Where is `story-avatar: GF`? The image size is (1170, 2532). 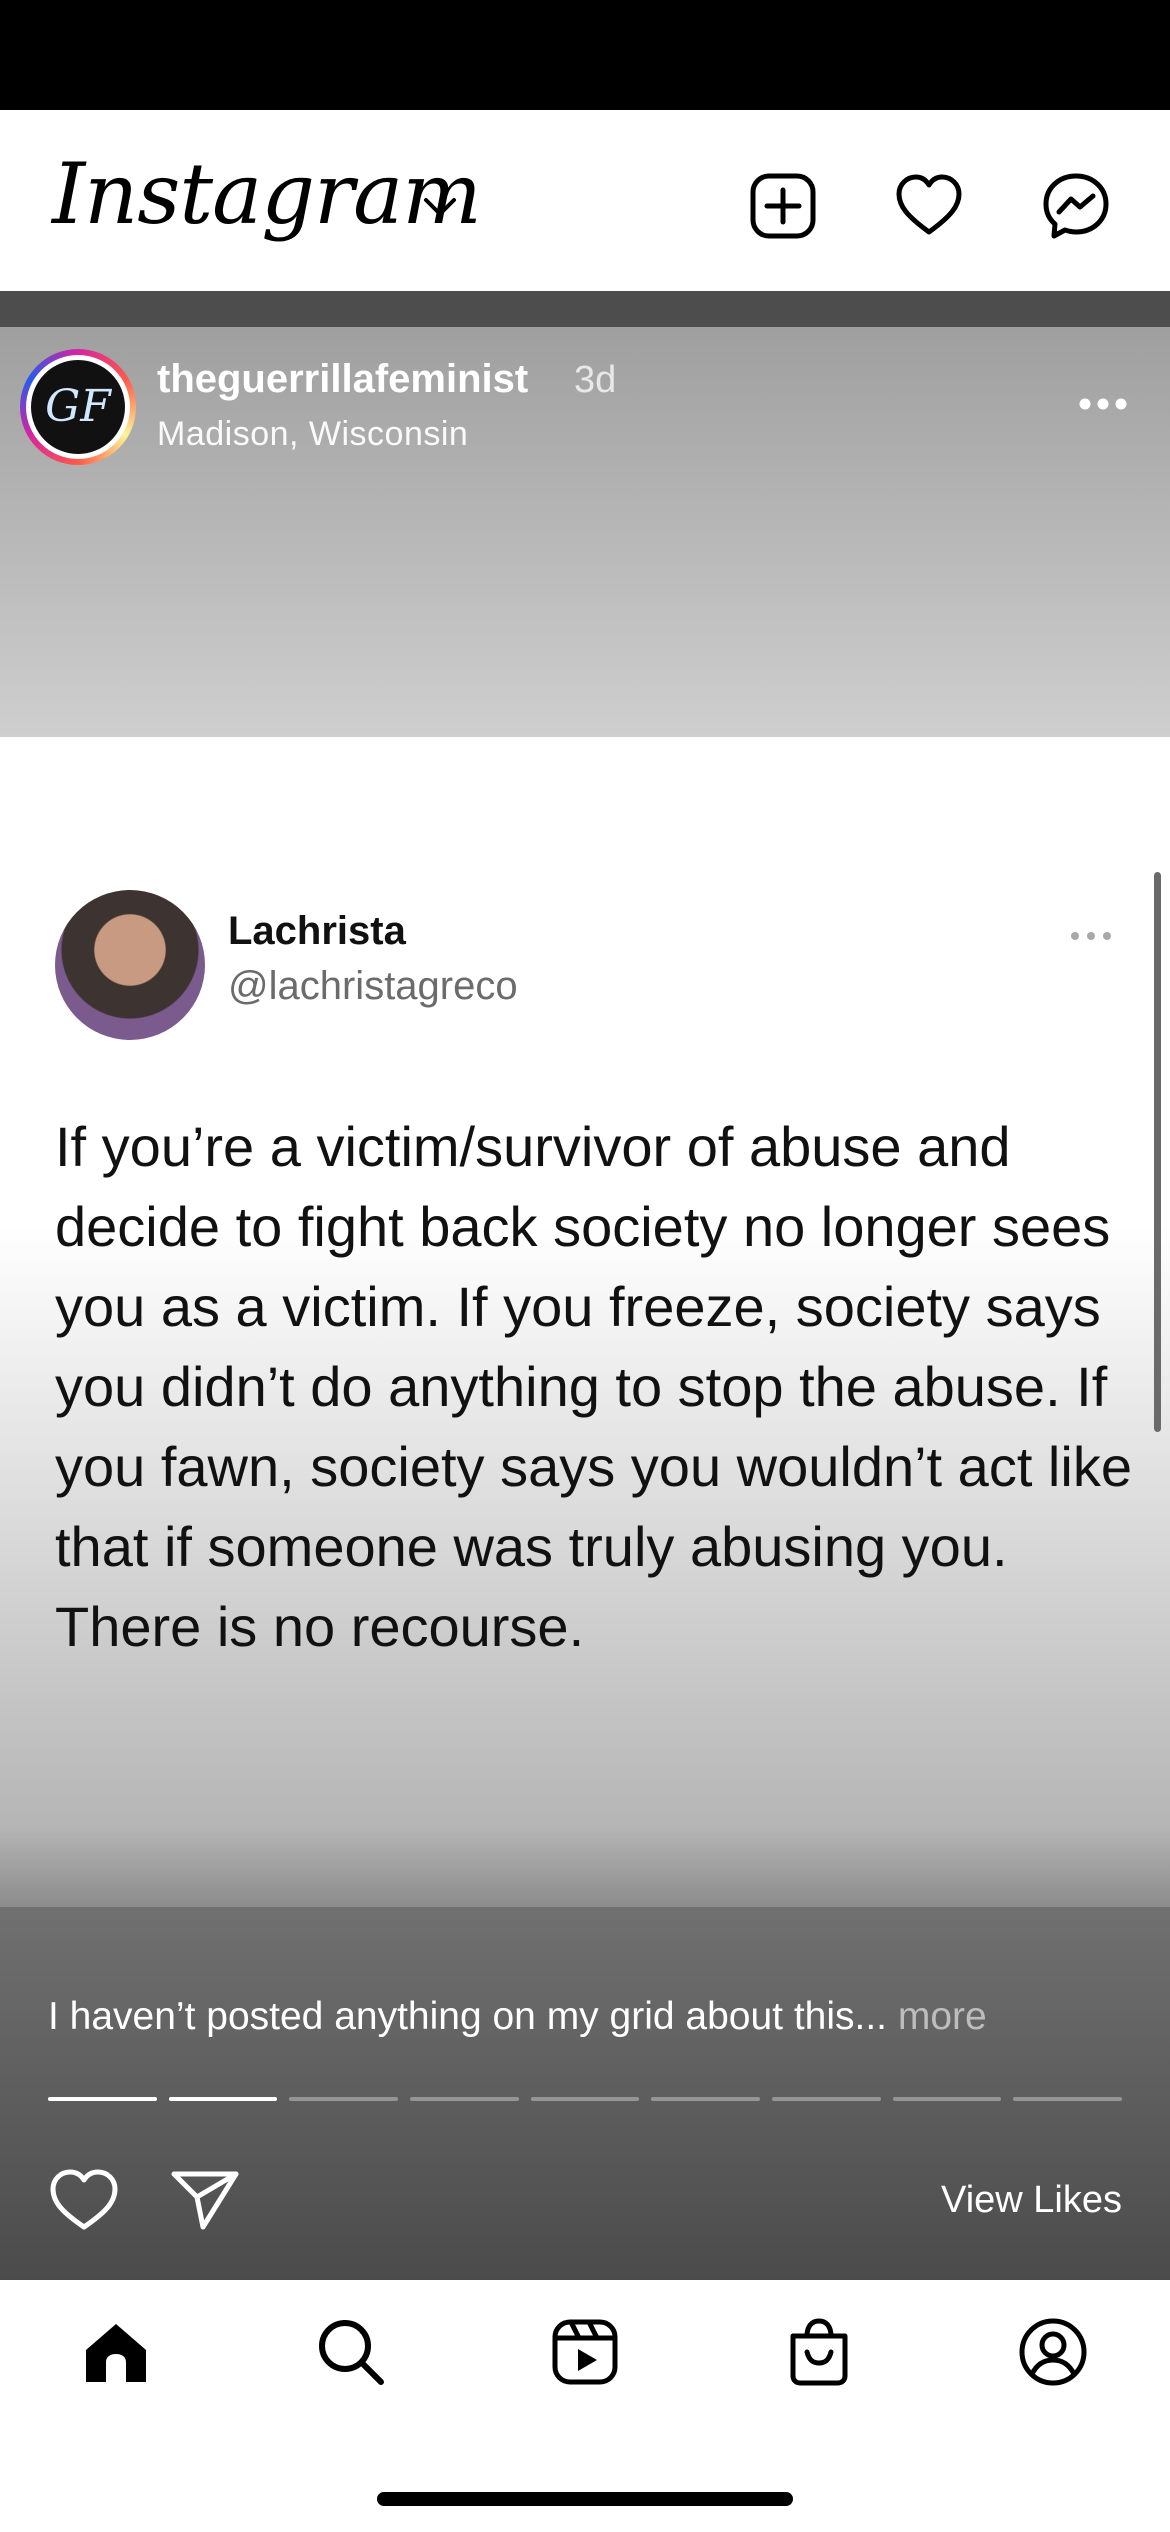
story-avatar: GF is located at coordinates (78, 407).